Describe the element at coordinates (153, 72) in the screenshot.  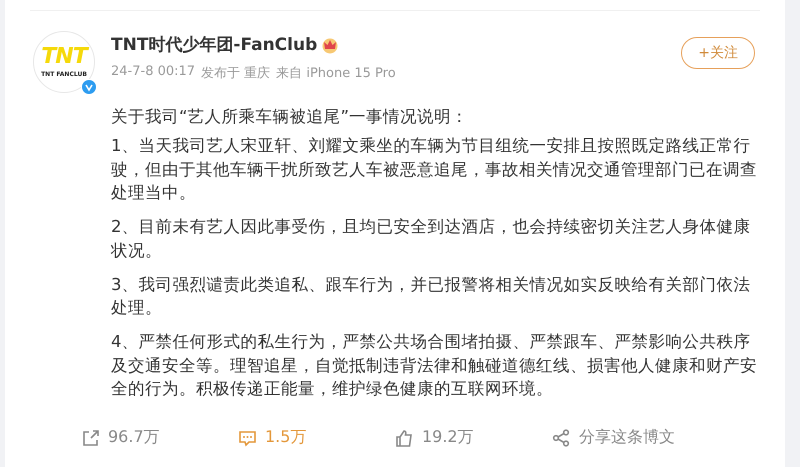
I see `post-meta: 24-7-8 00:17` at that location.